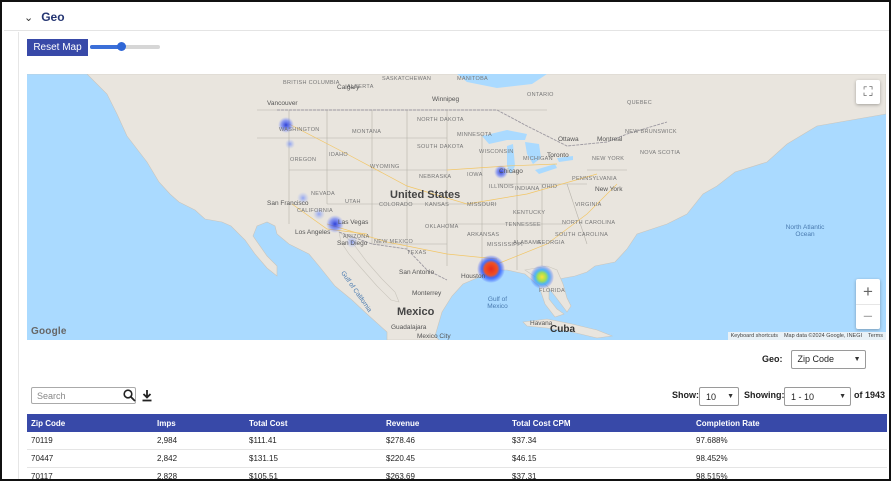  I want to click on slider-thumb, so click(122, 46).